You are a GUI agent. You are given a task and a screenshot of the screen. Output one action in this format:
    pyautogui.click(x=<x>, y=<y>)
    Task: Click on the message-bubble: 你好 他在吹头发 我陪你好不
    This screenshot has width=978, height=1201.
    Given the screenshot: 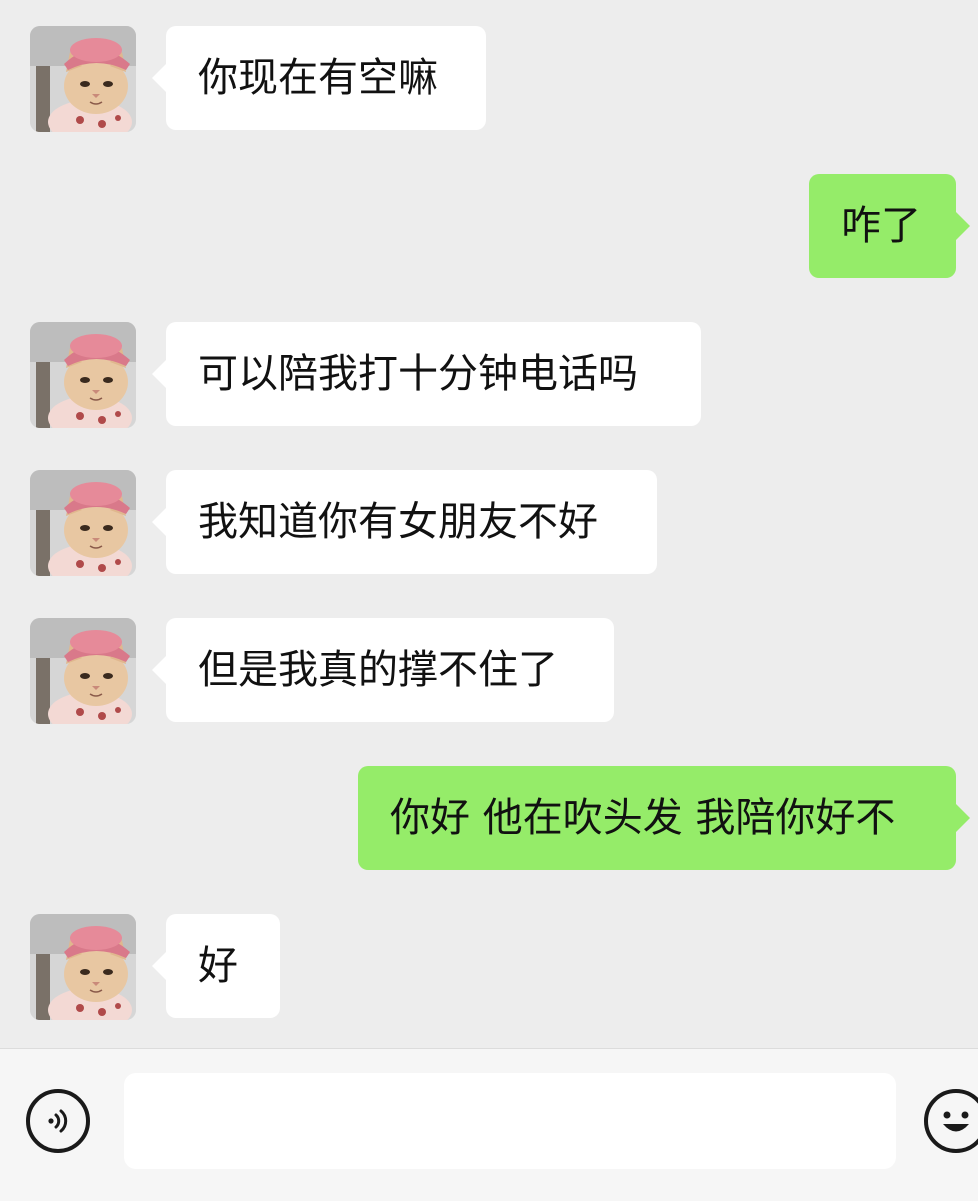 What is the action you would take?
    pyautogui.click(x=664, y=818)
    